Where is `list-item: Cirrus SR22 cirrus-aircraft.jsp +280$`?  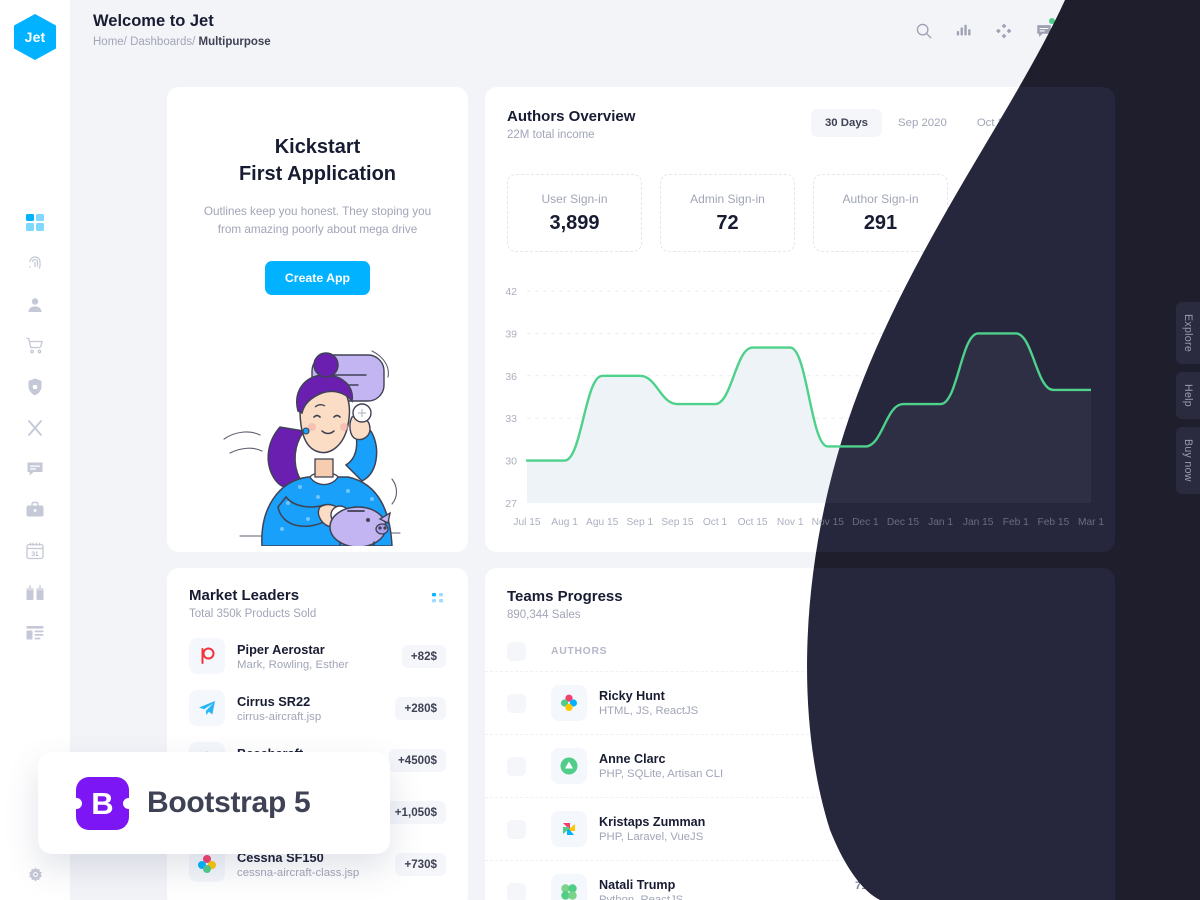
list-item: Cirrus SR22 cirrus-aircraft.jsp +280$ is located at coordinates (317, 708).